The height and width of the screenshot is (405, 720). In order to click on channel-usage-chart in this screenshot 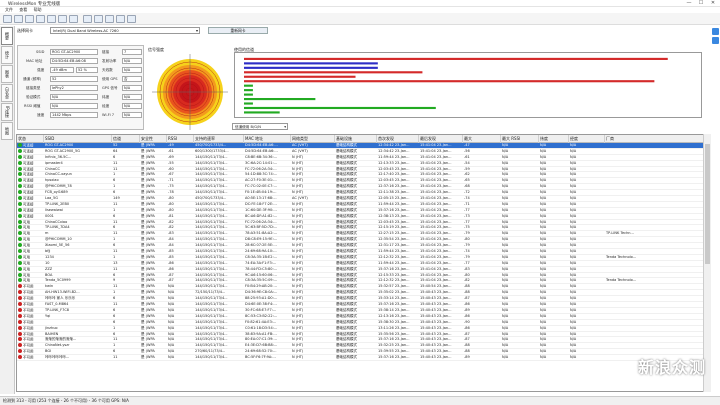, I will do `click(468, 85)`.